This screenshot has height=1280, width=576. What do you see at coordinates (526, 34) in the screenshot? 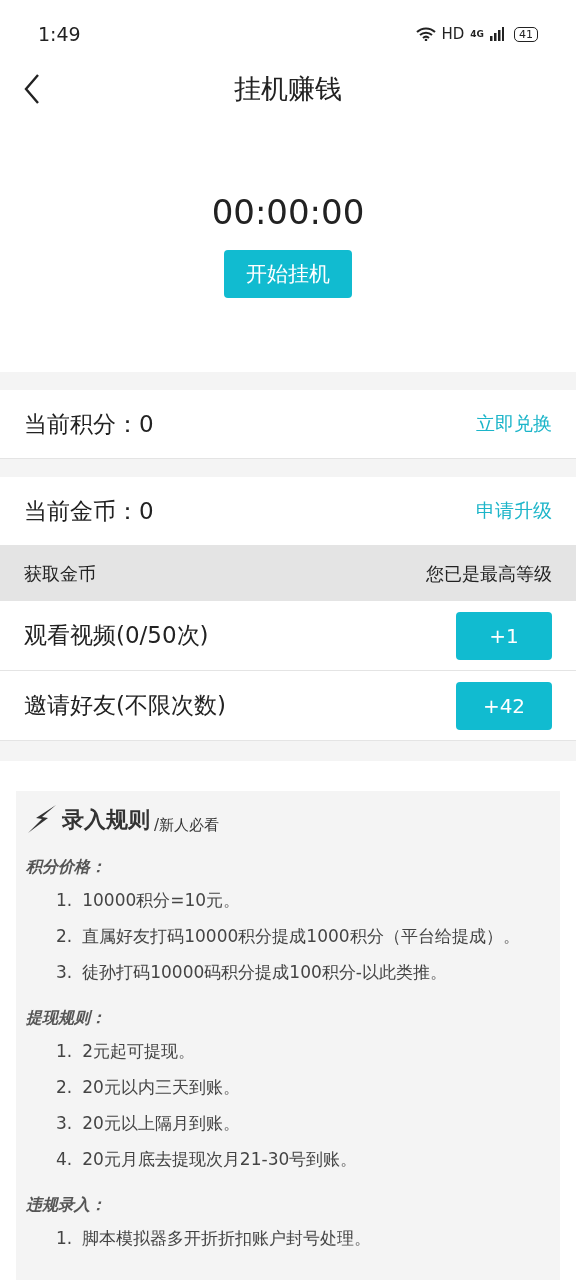
I see `battery-indicator: 41` at bounding box center [526, 34].